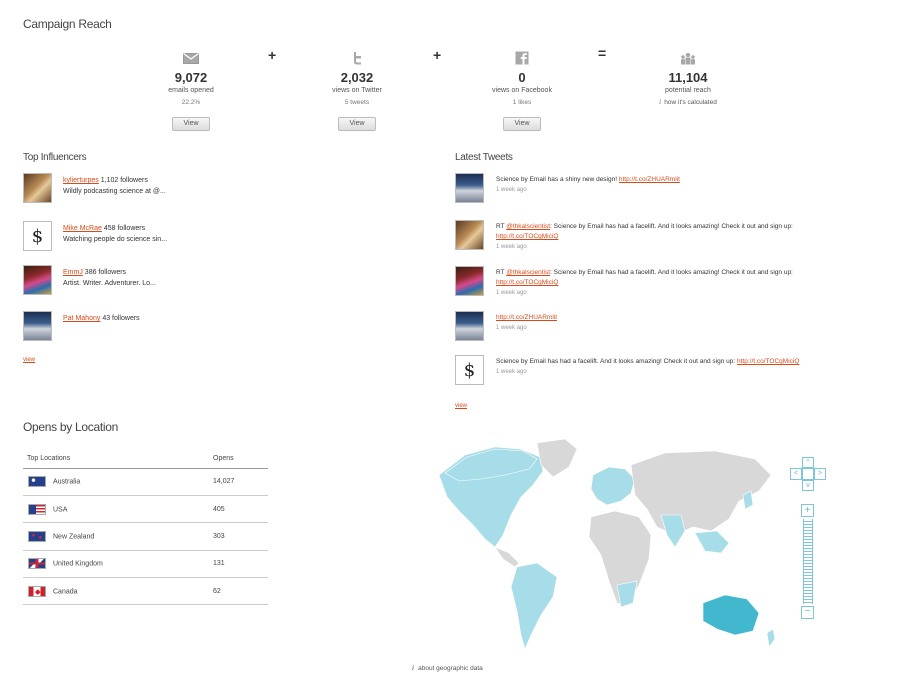 The image size is (897, 675). I want to click on table-row: United Kingdom 131, so click(145, 564).